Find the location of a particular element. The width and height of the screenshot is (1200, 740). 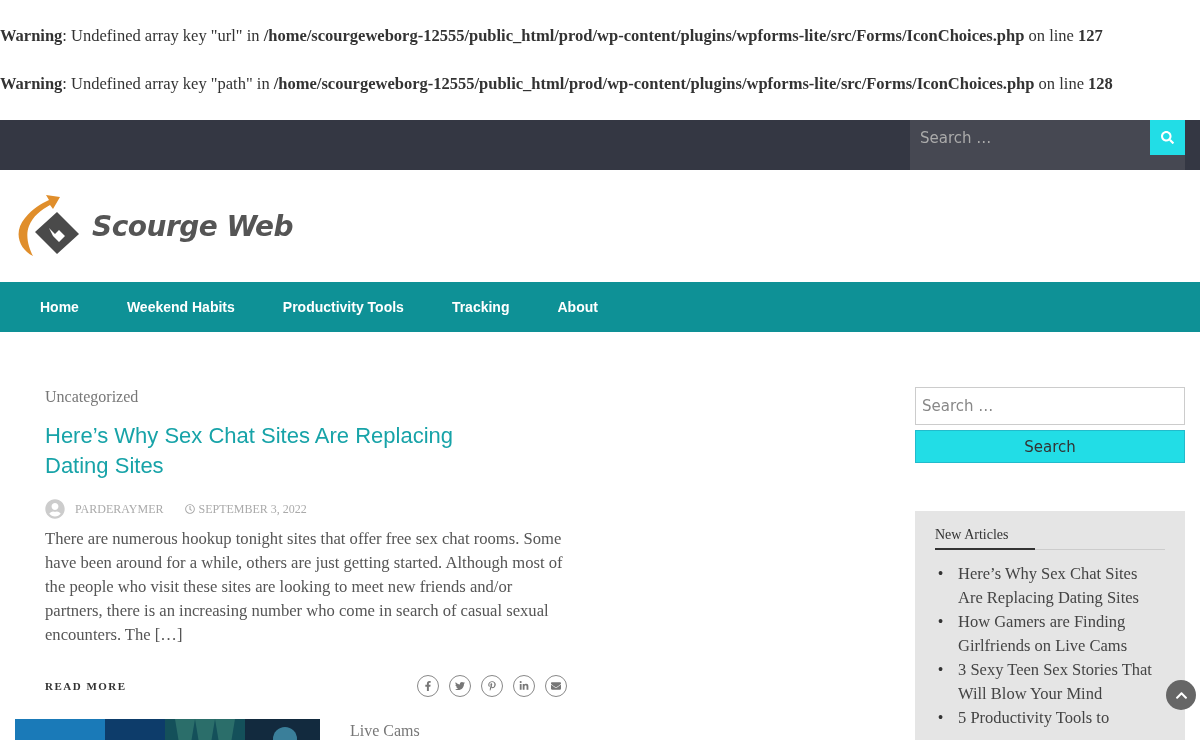

facebook-icon is located at coordinates (428, 686).